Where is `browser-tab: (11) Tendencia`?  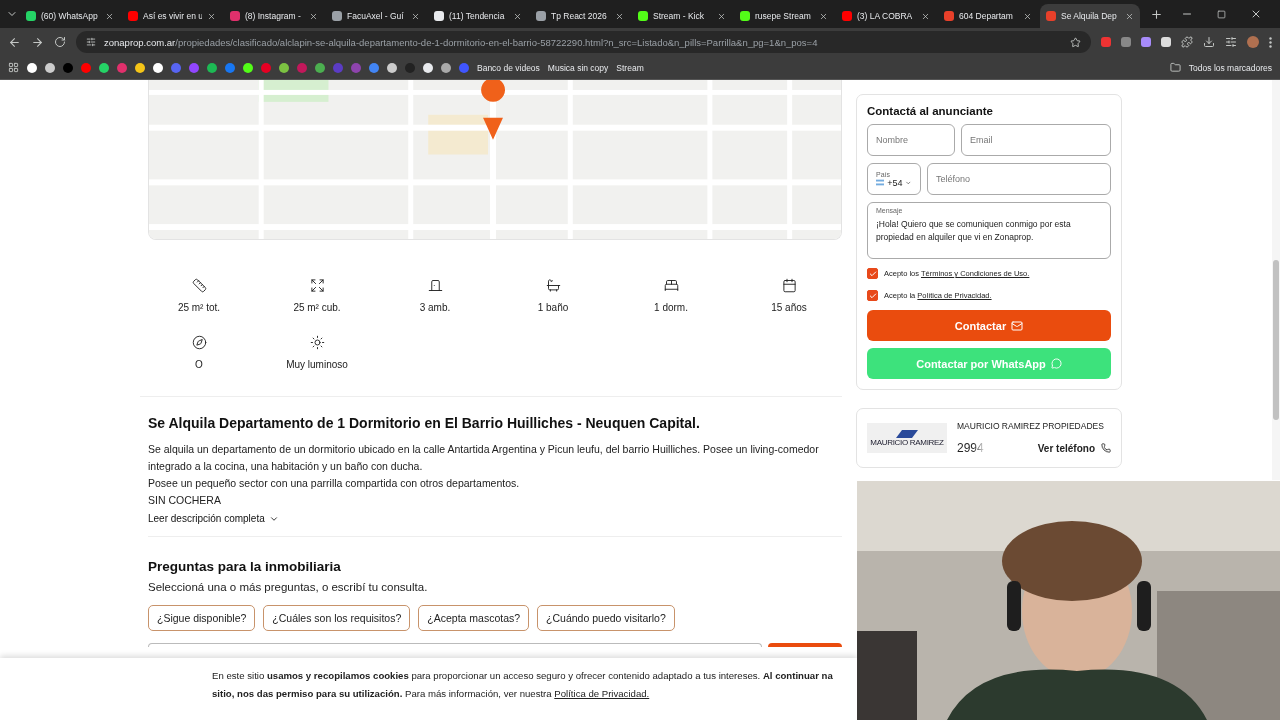
browser-tab: (11) Tendencia is located at coordinates (478, 16).